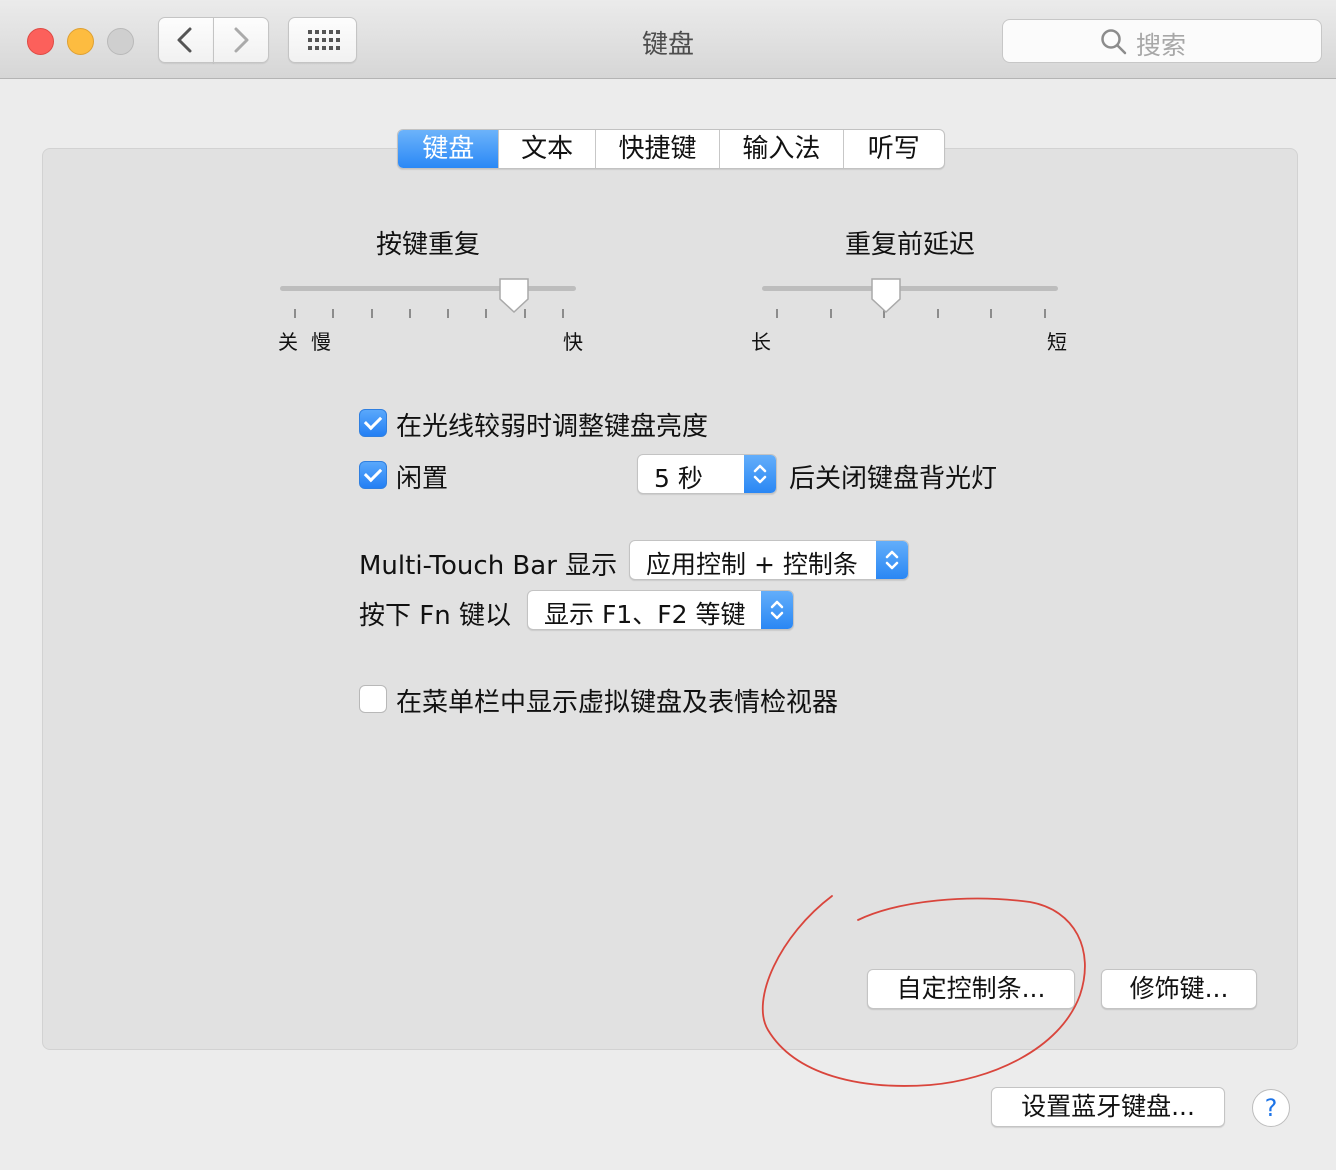 This screenshot has width=1336, height=1170. What do you see at coordinates (552, 427) in the screenshot?
I see `adjust-brightness-label: 在光线较弱时调整键盘亮度` at bounding box center [552, 427].